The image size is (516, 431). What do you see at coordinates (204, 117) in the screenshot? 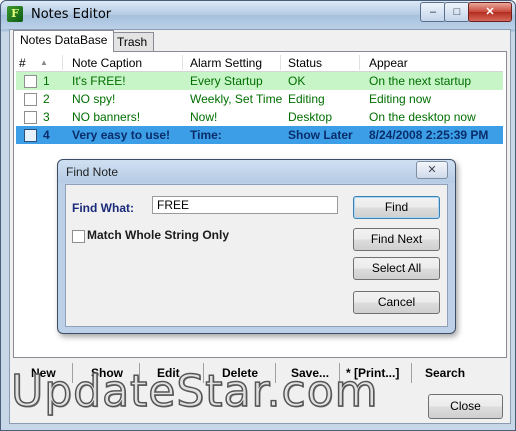
I see `row-alarm: Now!` at bounding box center [204, 117].